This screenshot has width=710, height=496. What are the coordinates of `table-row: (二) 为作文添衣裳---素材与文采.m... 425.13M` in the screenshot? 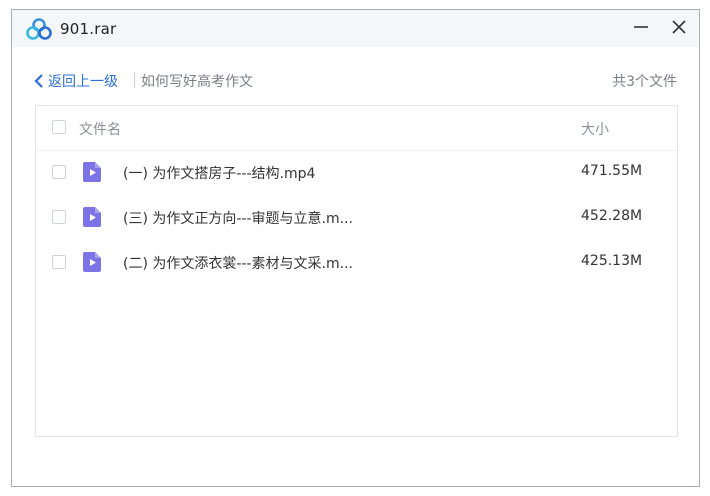 It's located at (356, 262).